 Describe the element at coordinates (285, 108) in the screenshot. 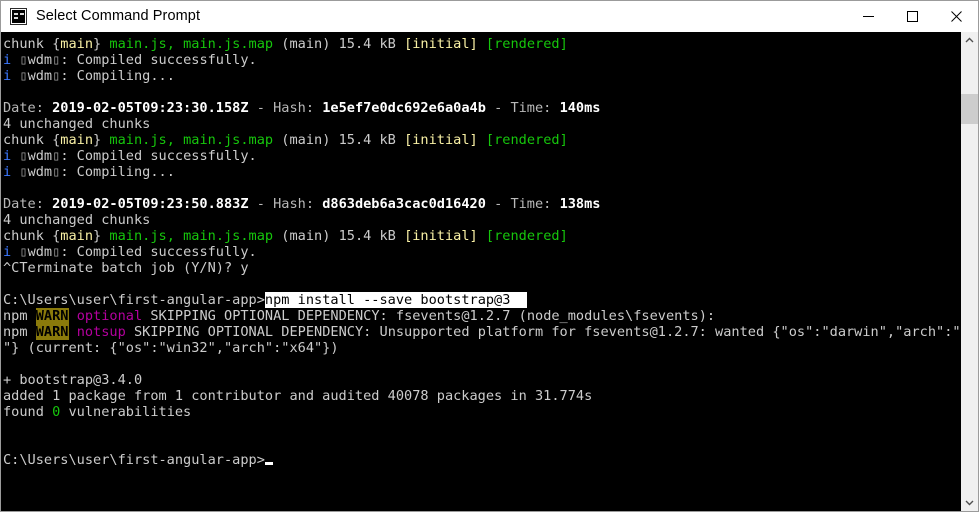

I see `terminal-text: - Hash:` at that location.